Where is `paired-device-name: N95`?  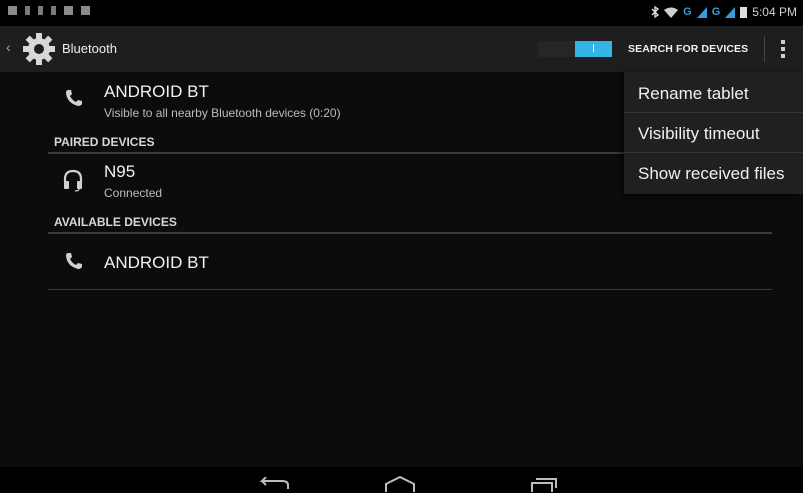 paired-device-name: N95 is located at coordinates (120, 171).